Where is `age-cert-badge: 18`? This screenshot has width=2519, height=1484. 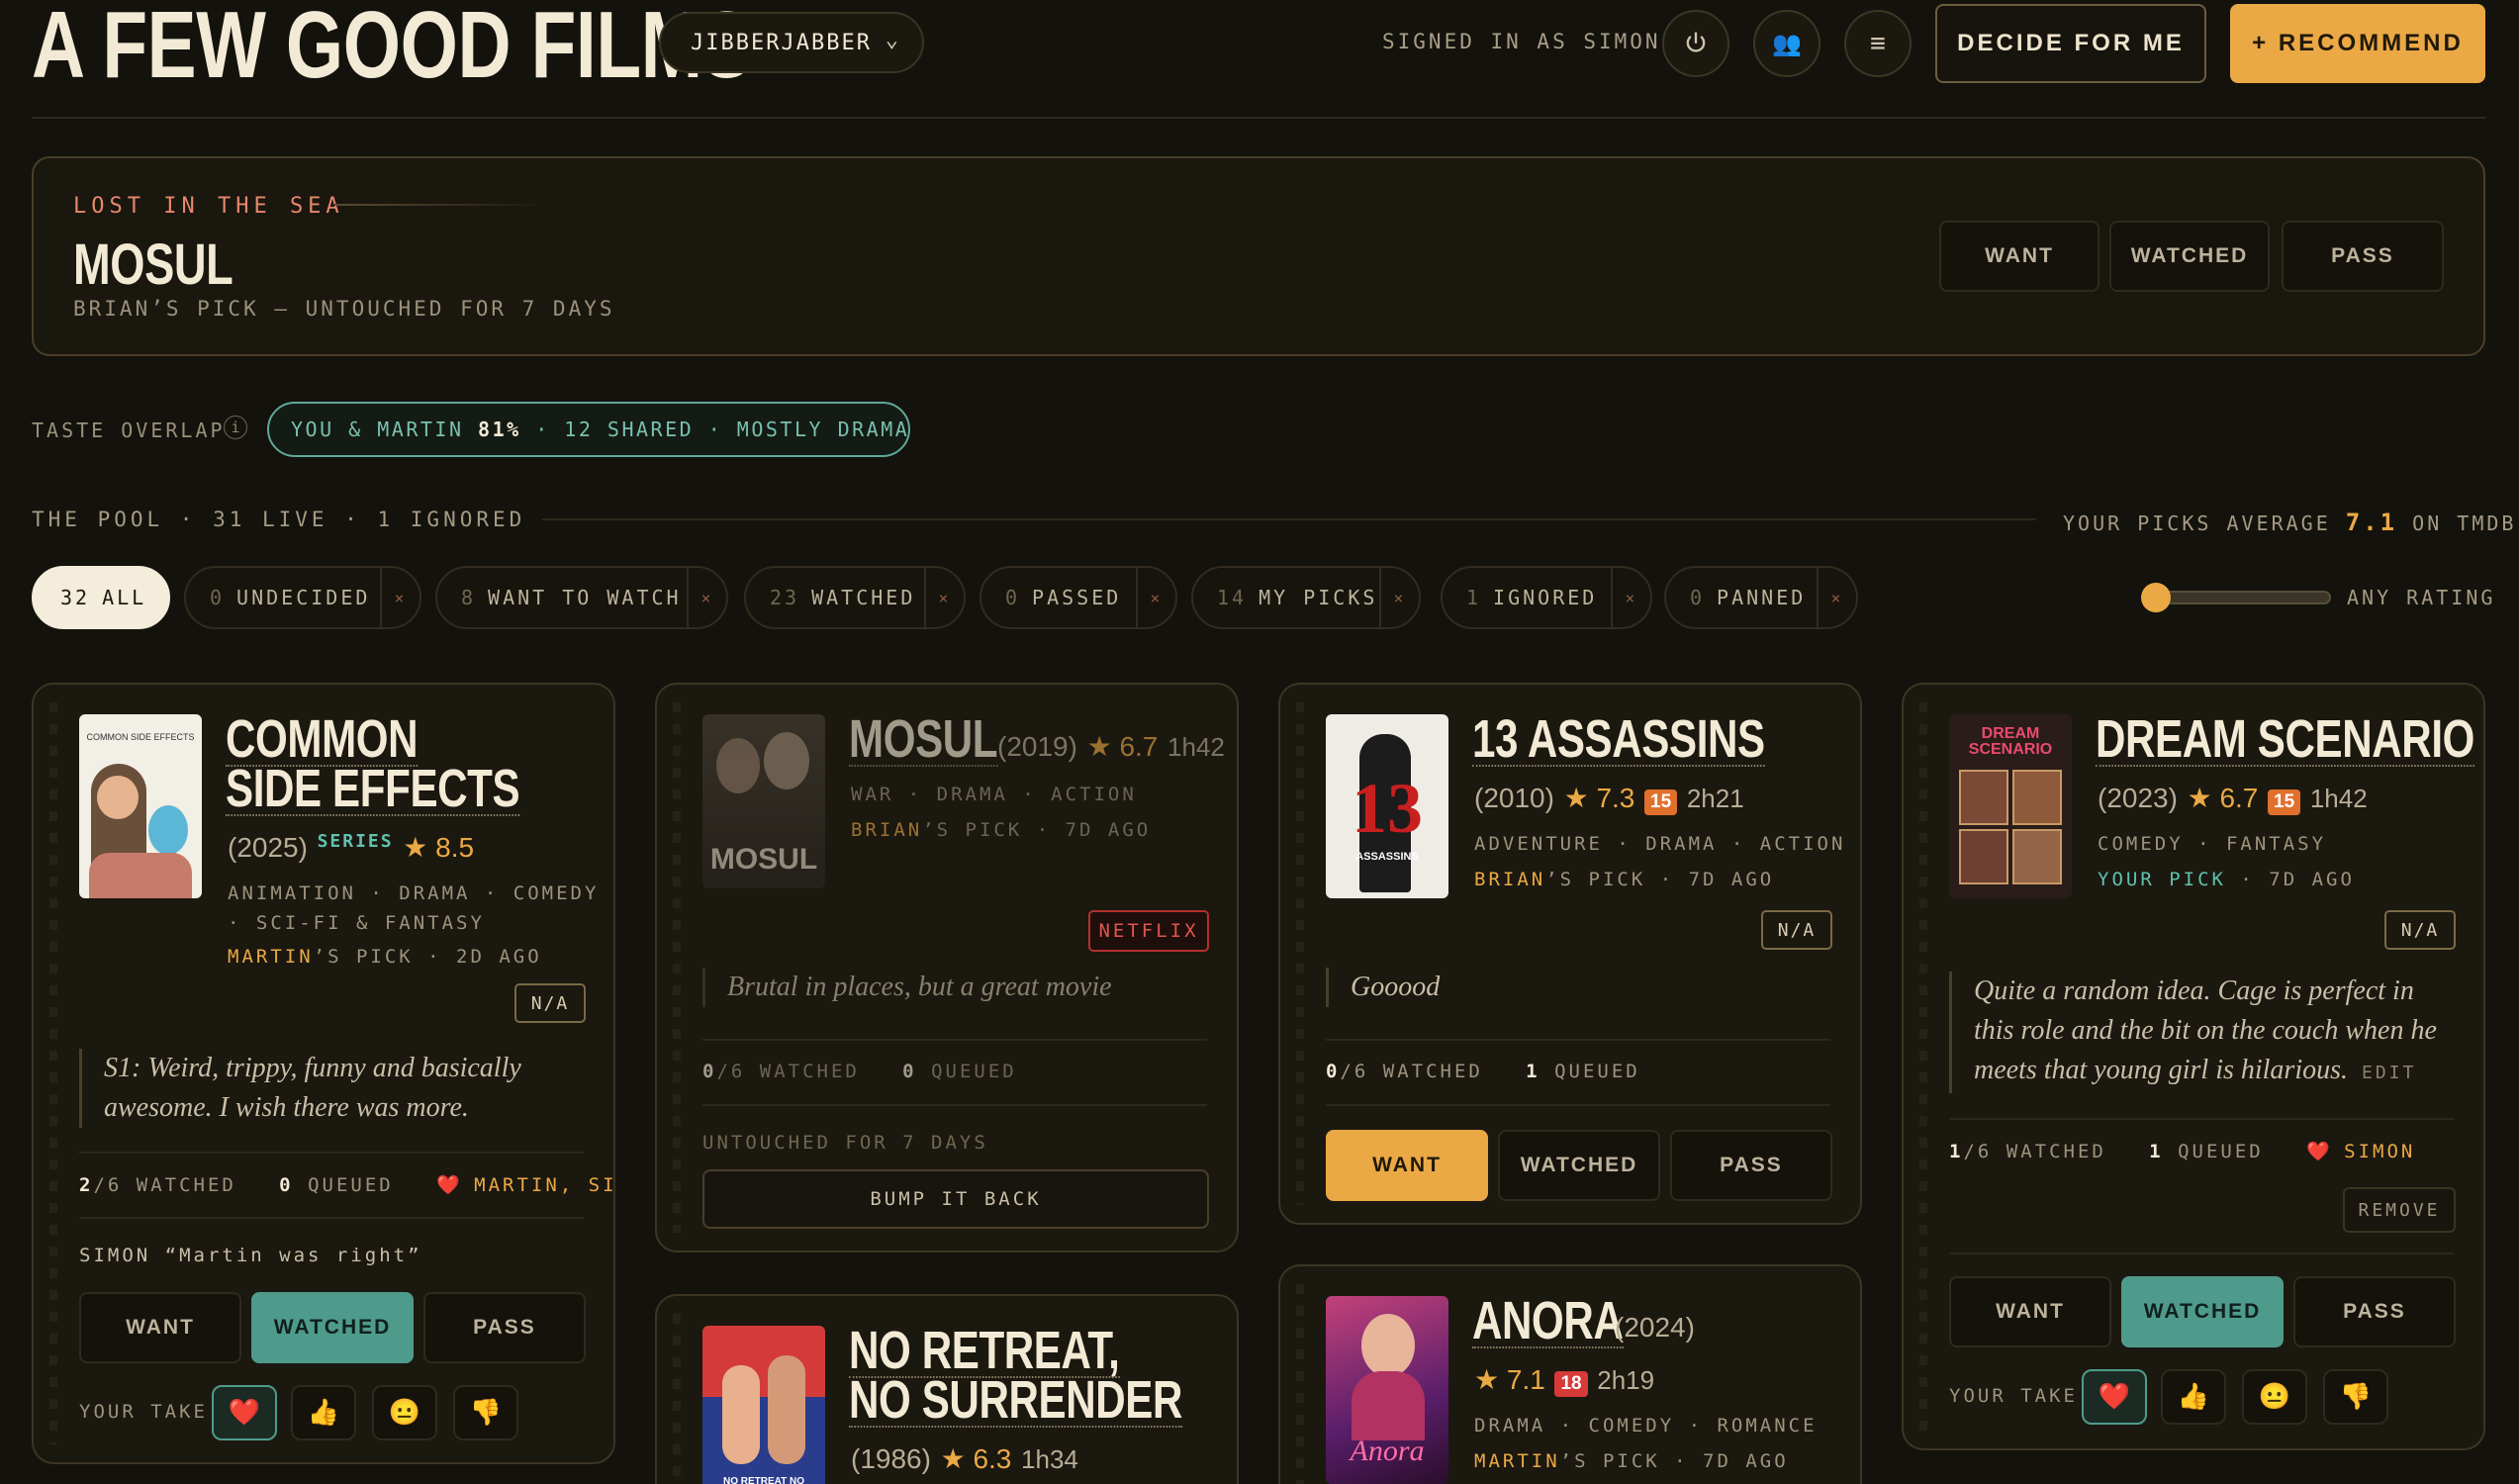
age-cert-badge: 18 is located at coordinates (1571, 1384).